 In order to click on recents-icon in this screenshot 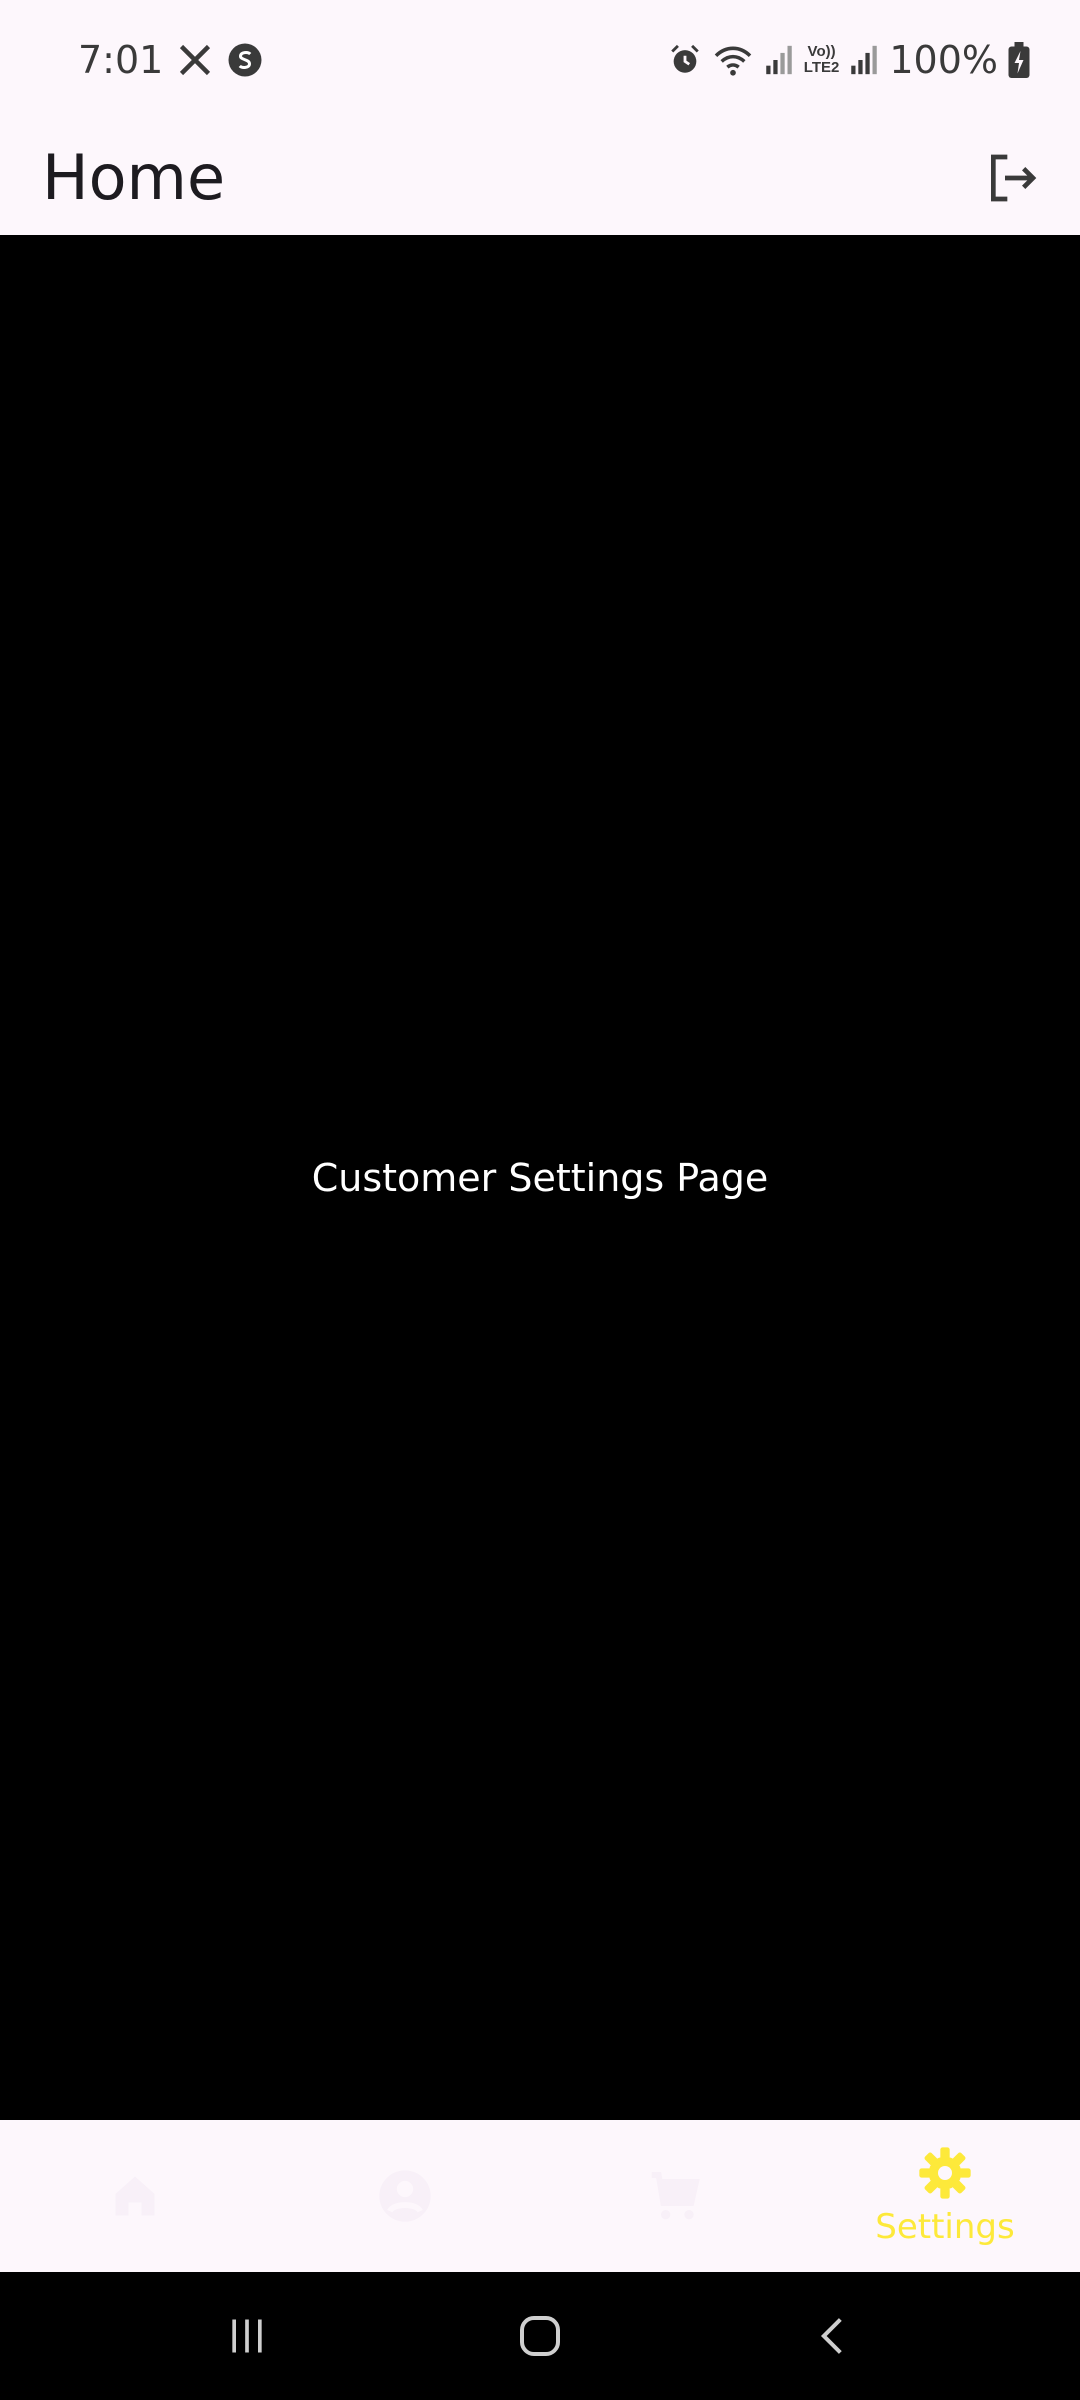, I will do `click(246, 2336)`.